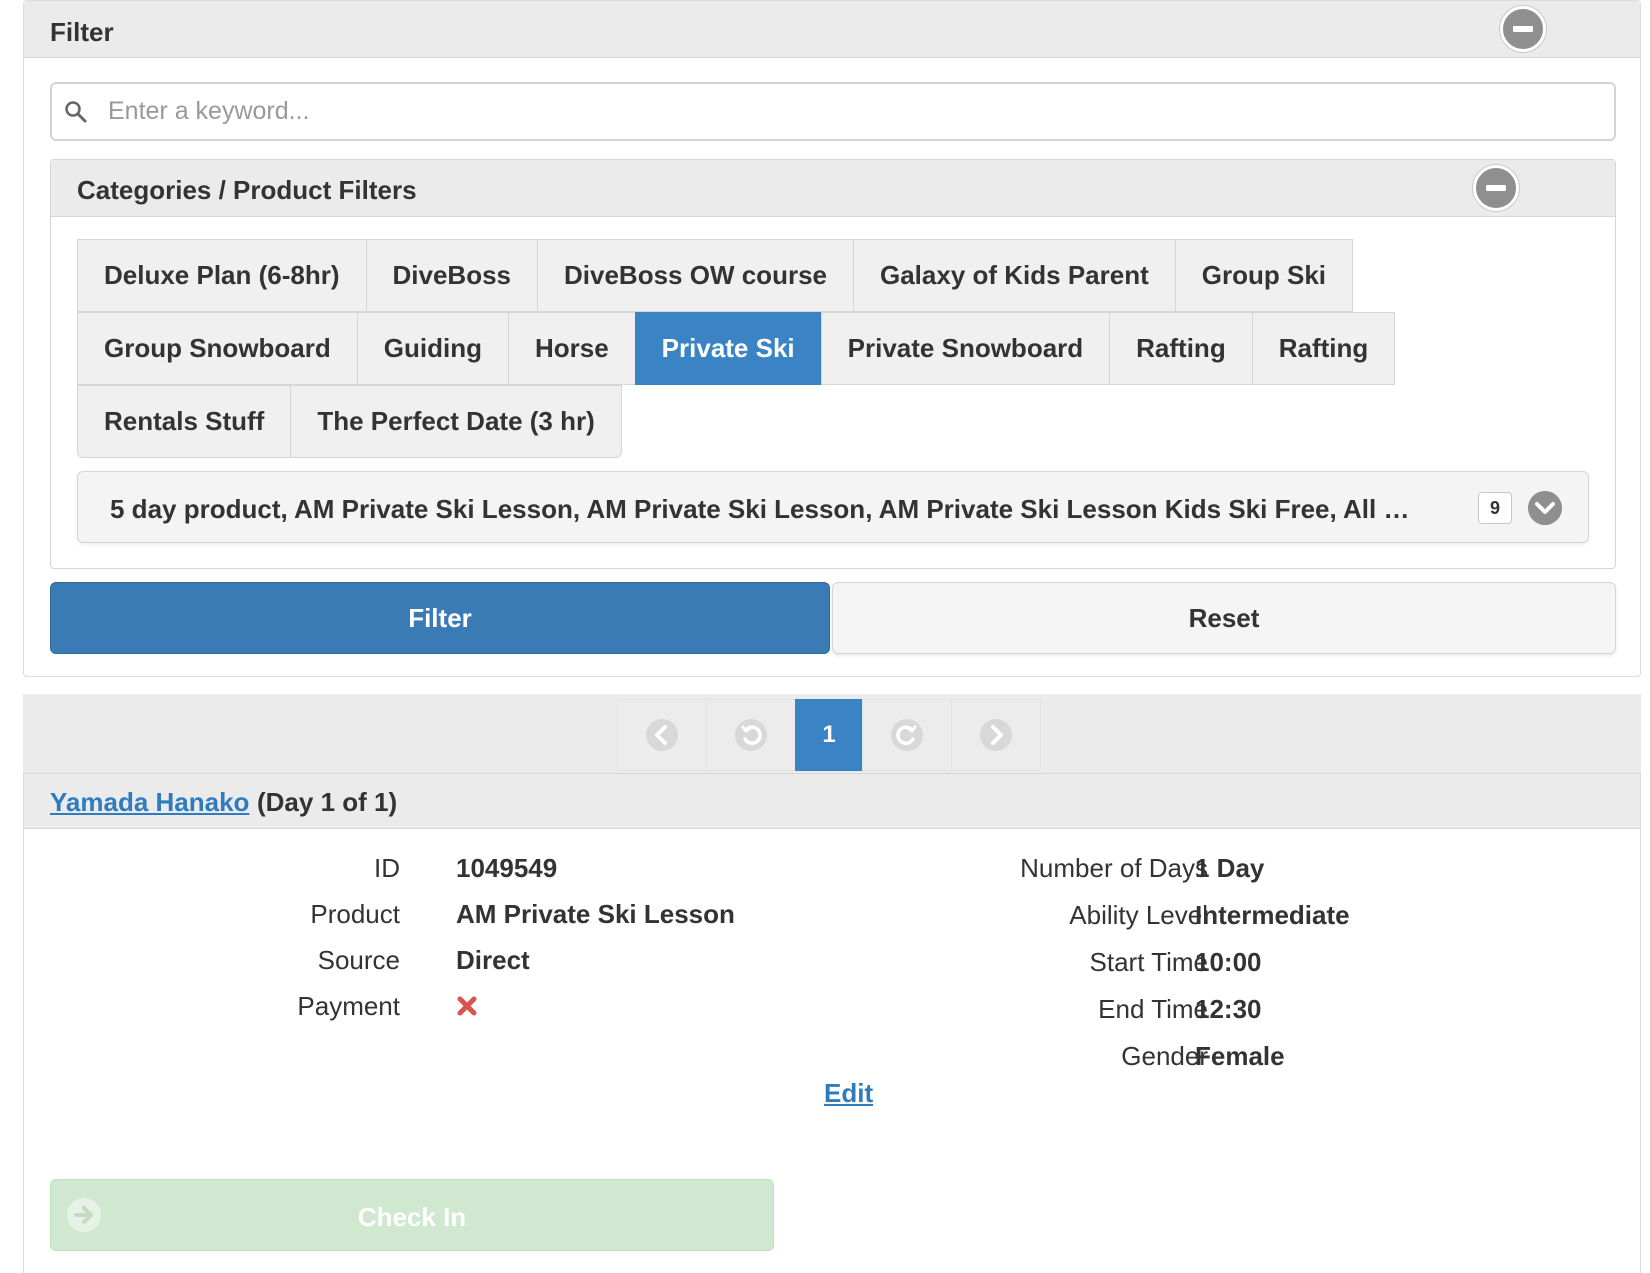  What do you see at coordinates (832, 801) in the screenshot?
I see `record-header: Yamada Hanako (Day 1 of 1)` at bounding box center [832, 801].